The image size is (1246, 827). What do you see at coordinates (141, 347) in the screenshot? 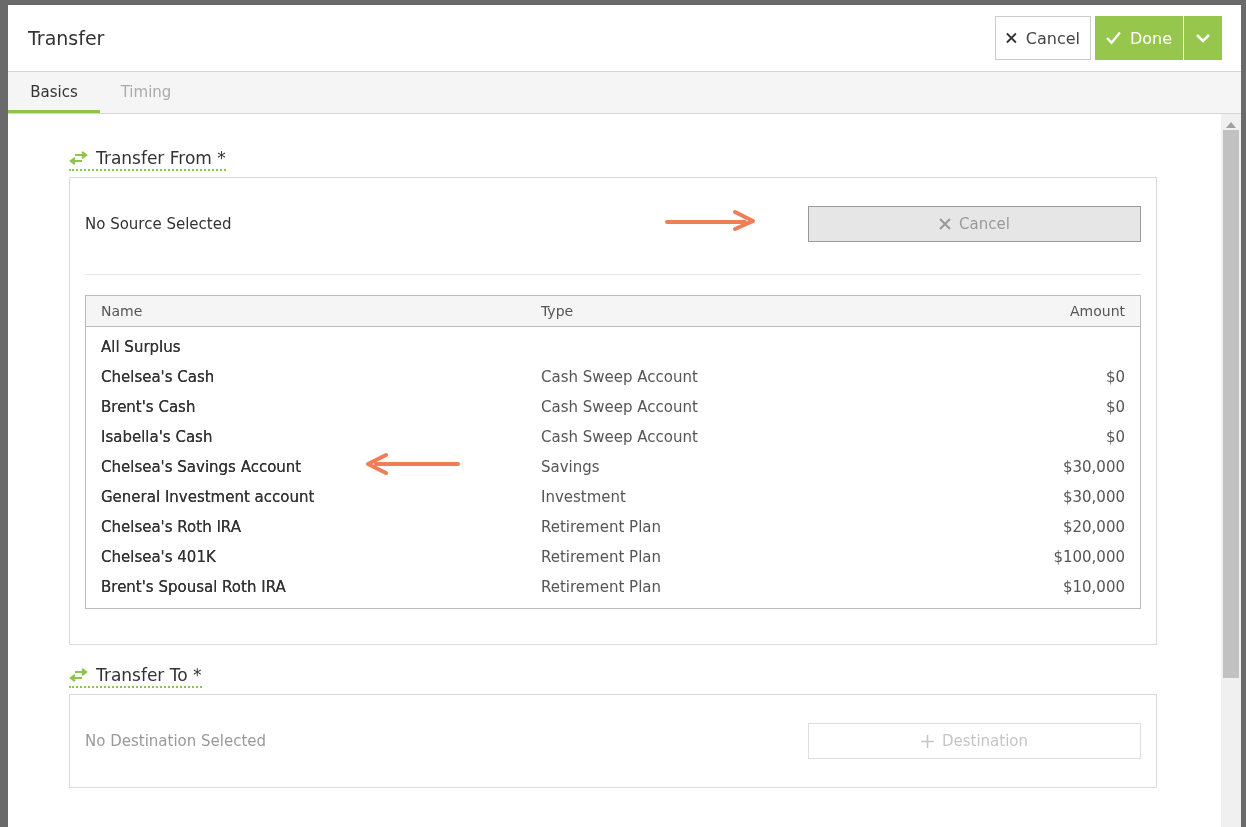
I see `table-cell: All Surplus` at bounding box center [141, 347].